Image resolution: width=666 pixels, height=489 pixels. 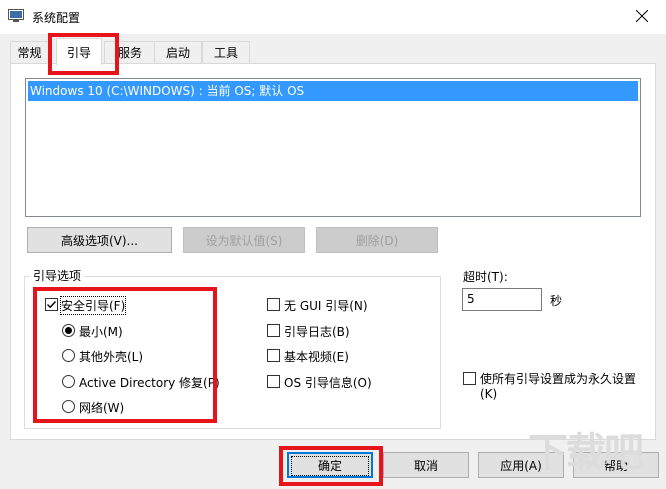 What do you see at coordinates (79, 51) in the screenshot?
I see `tab-boot: 引导` at bounding box center [79, 51].